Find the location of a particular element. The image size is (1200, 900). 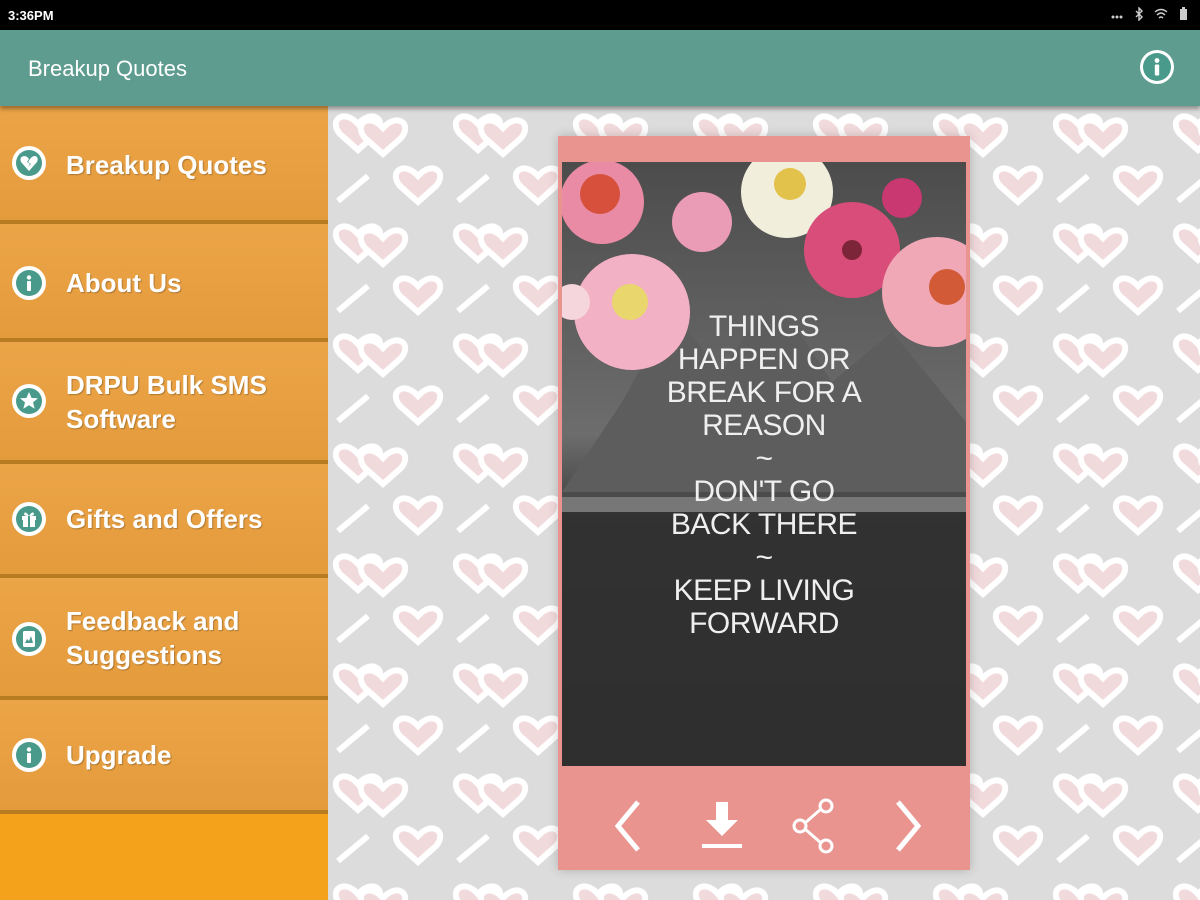

bluetooth-icon is located at coordinates (1139, 14).